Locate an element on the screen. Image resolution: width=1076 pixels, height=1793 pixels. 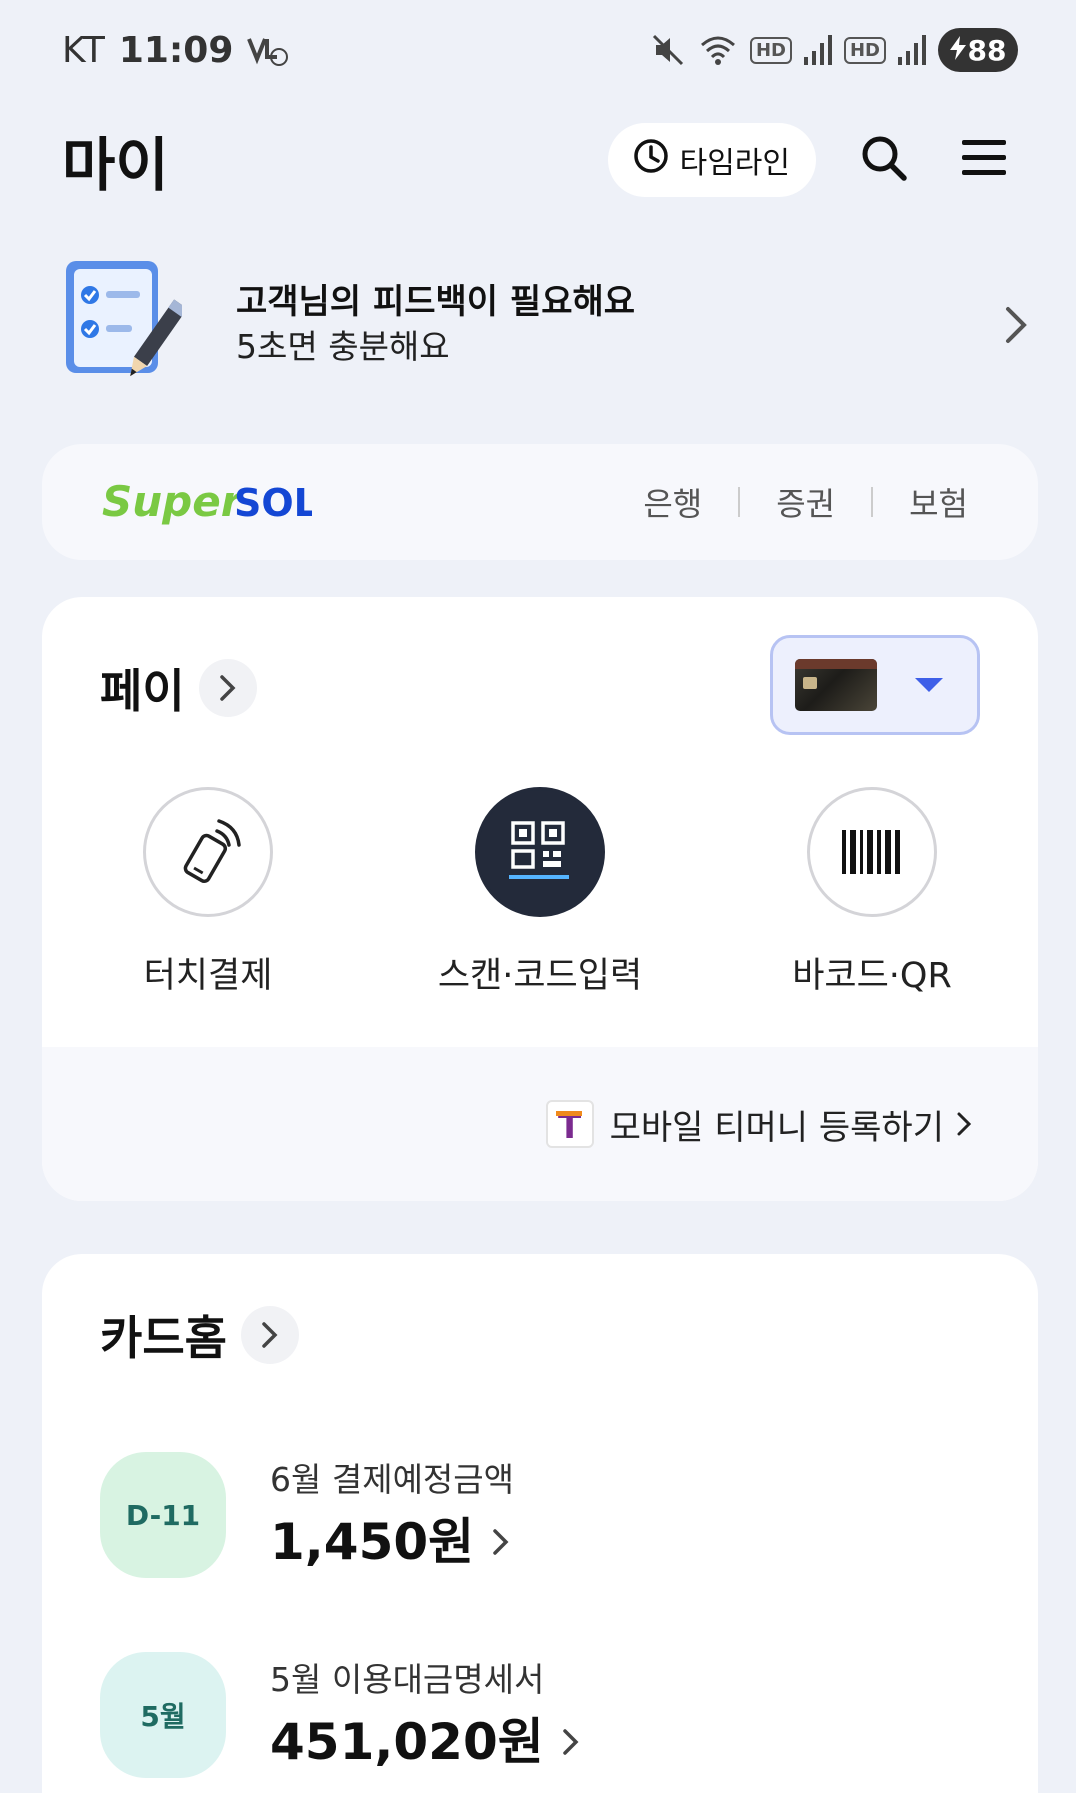
carrier-label: KT is located at coordinates (83, 50).